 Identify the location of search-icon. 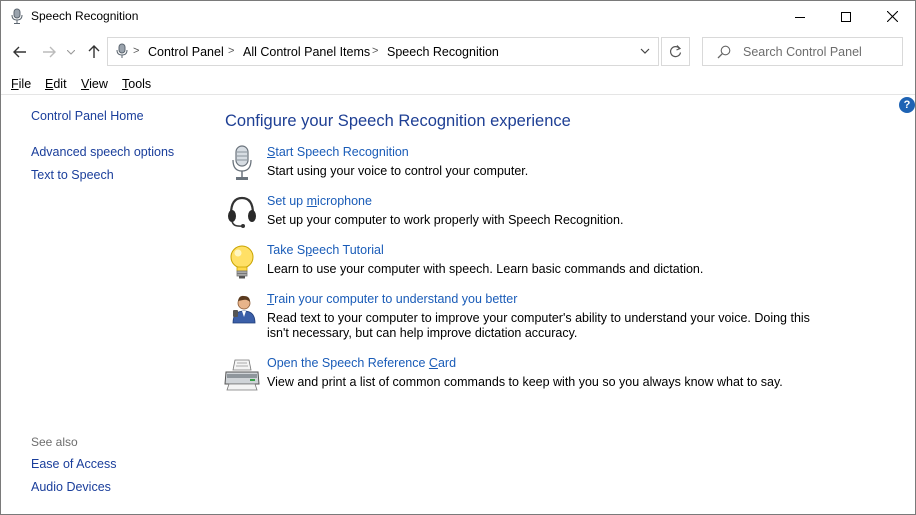
(724, 52).